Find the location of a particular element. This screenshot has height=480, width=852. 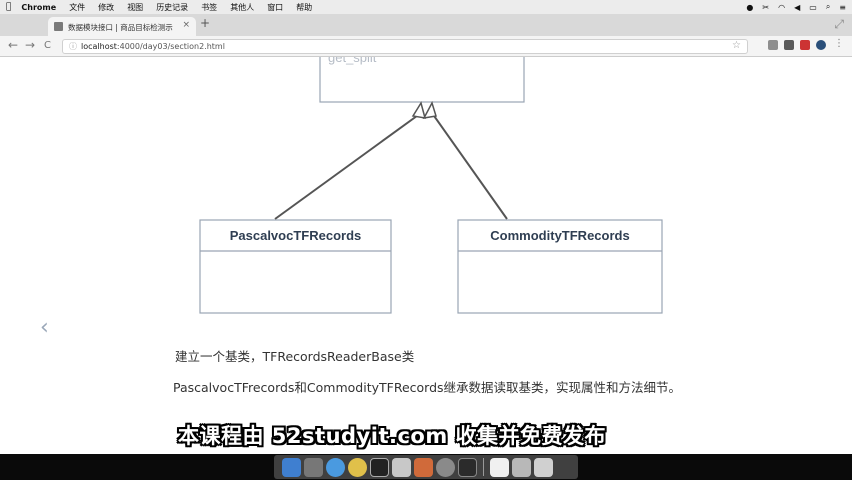

menu-app-name: Chrome is located at coordinates (38, 7).